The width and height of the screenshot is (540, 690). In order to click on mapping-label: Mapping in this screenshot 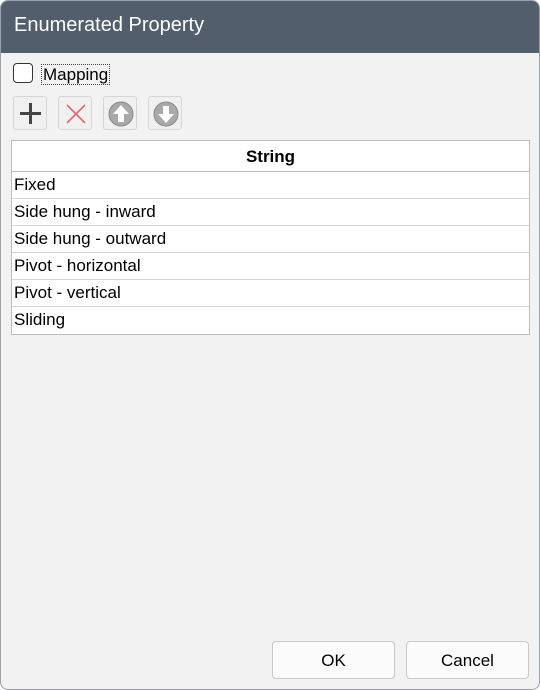, I will do `click(76, 74)`.